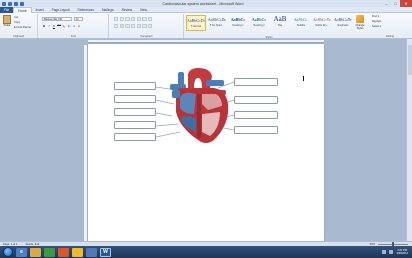 Image resolution: width=412 pixels, height=258 pixels. Describe the element at coordinates (21, 252) in the screenshot. I see `ie-icon: e` at that location.